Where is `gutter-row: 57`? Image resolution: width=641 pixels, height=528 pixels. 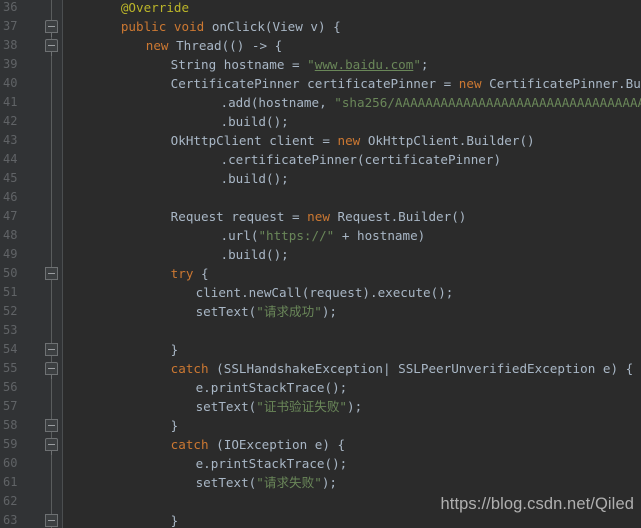
gutter-row: 57 is located at coordinates (31, 406).